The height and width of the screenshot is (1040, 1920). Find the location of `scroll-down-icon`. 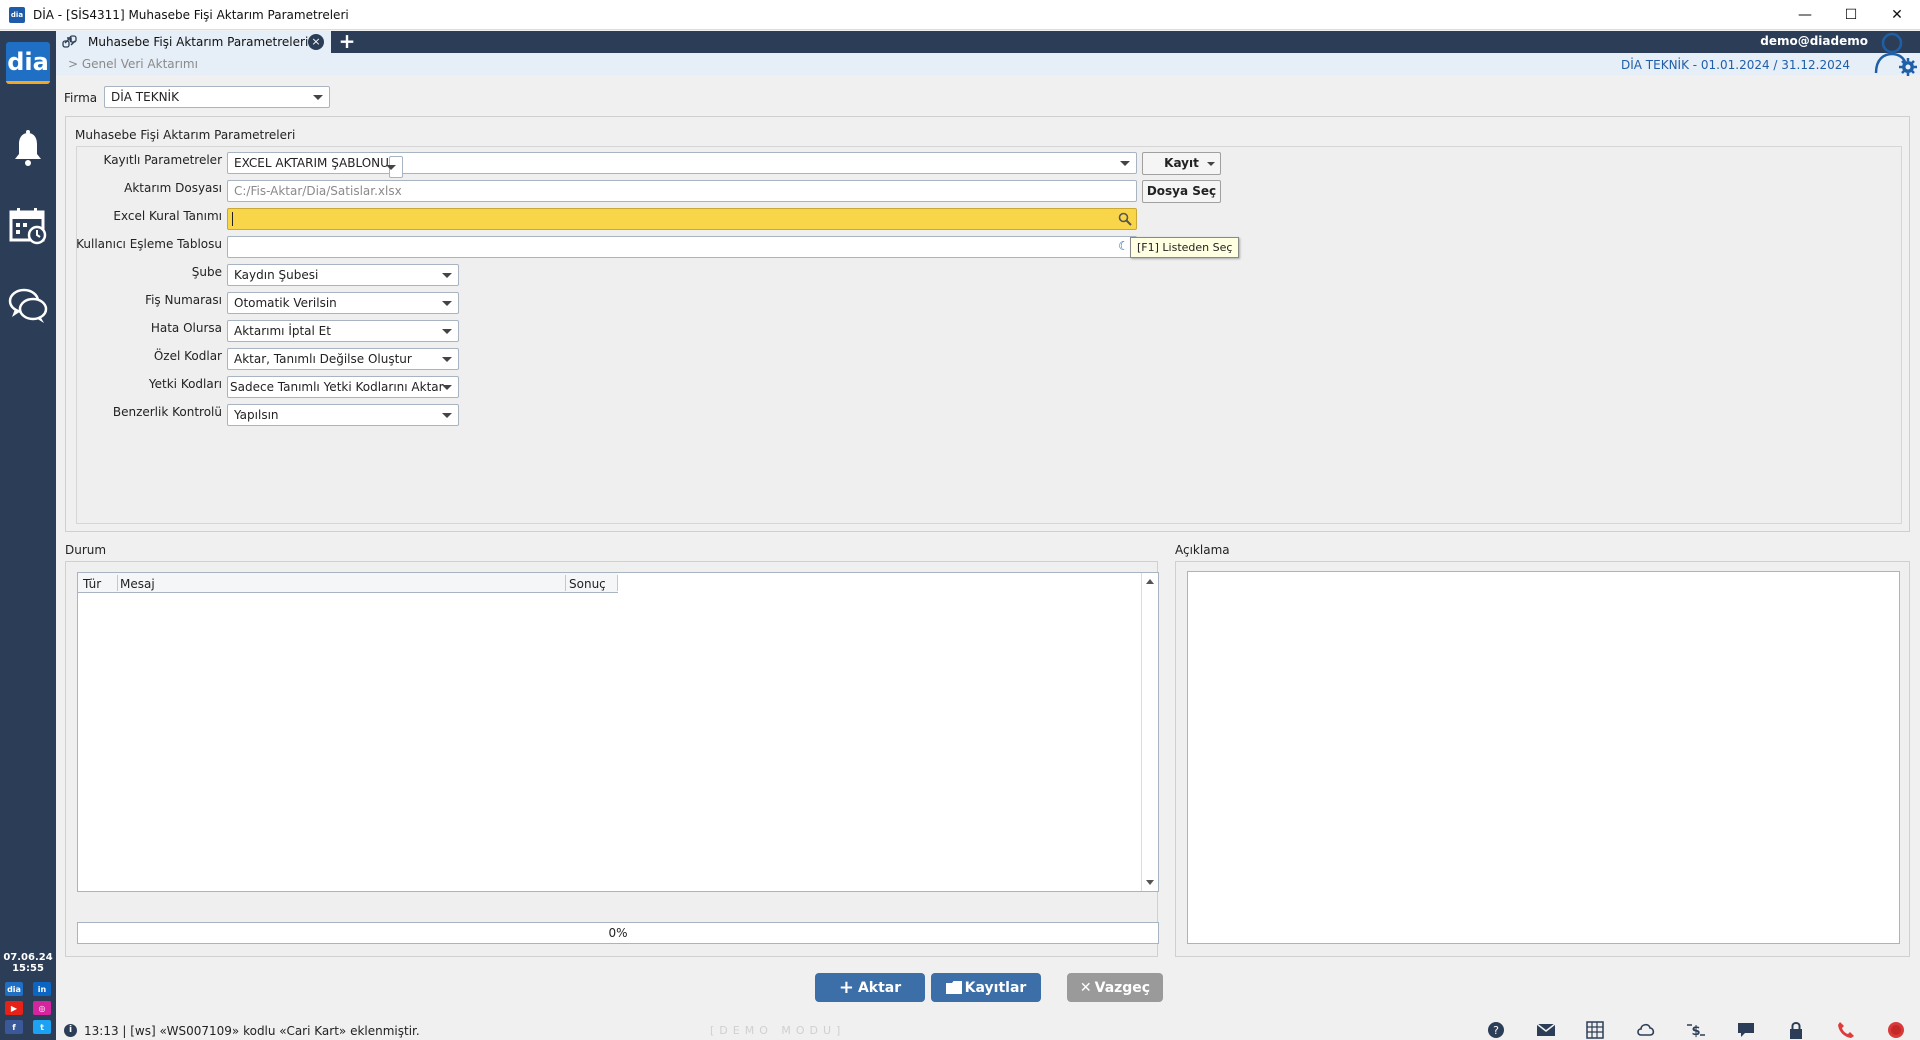

scroll-down-icon is located at coordinates (1150, 882).